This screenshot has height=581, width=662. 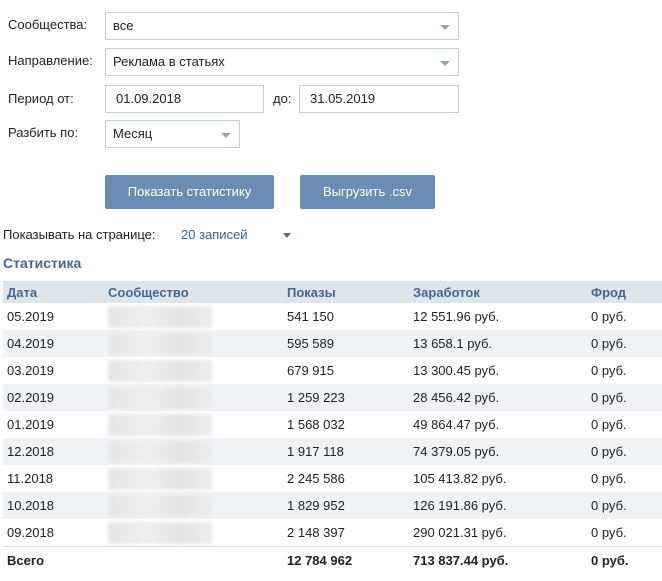 What do you see at coordinates (53, 505) in the screenshot?
I see `cell-date: 10.2018` at bounding box center [53, 505].